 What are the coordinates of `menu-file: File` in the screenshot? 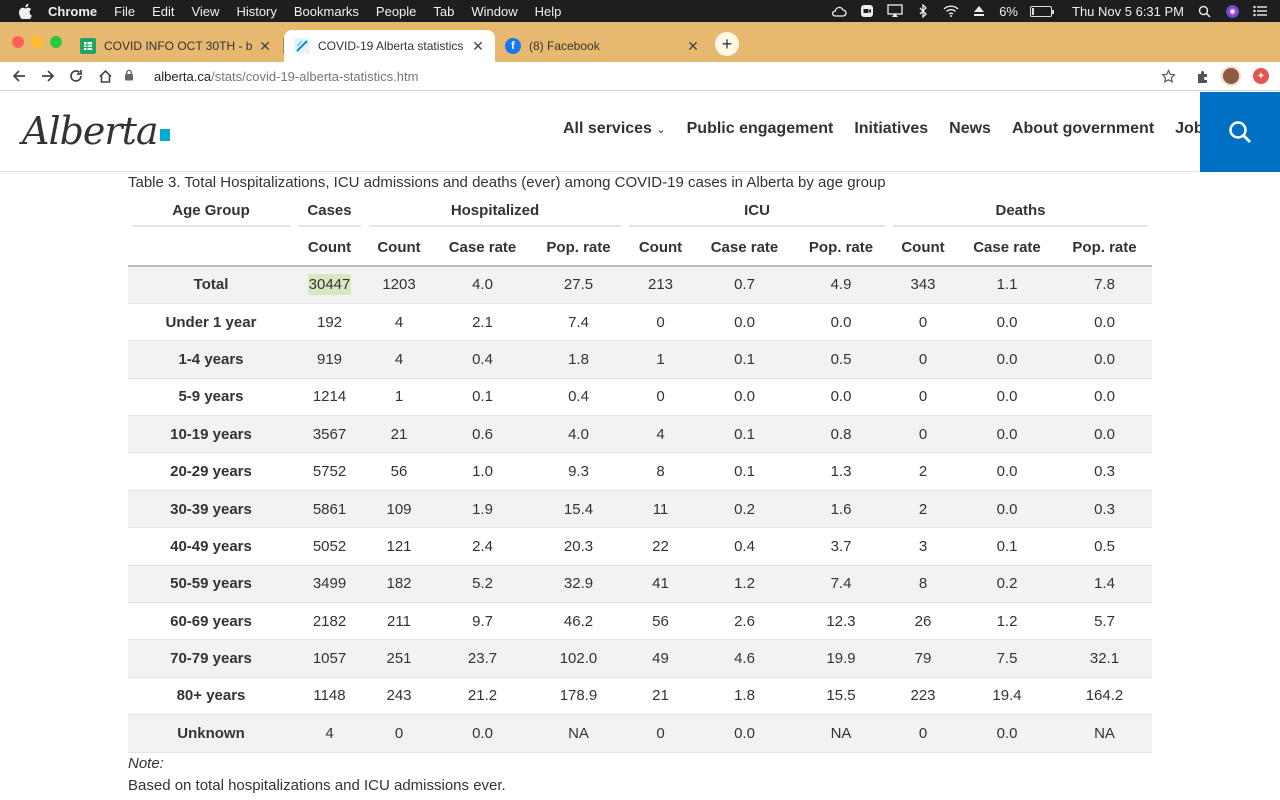 It's located at (124, 11).